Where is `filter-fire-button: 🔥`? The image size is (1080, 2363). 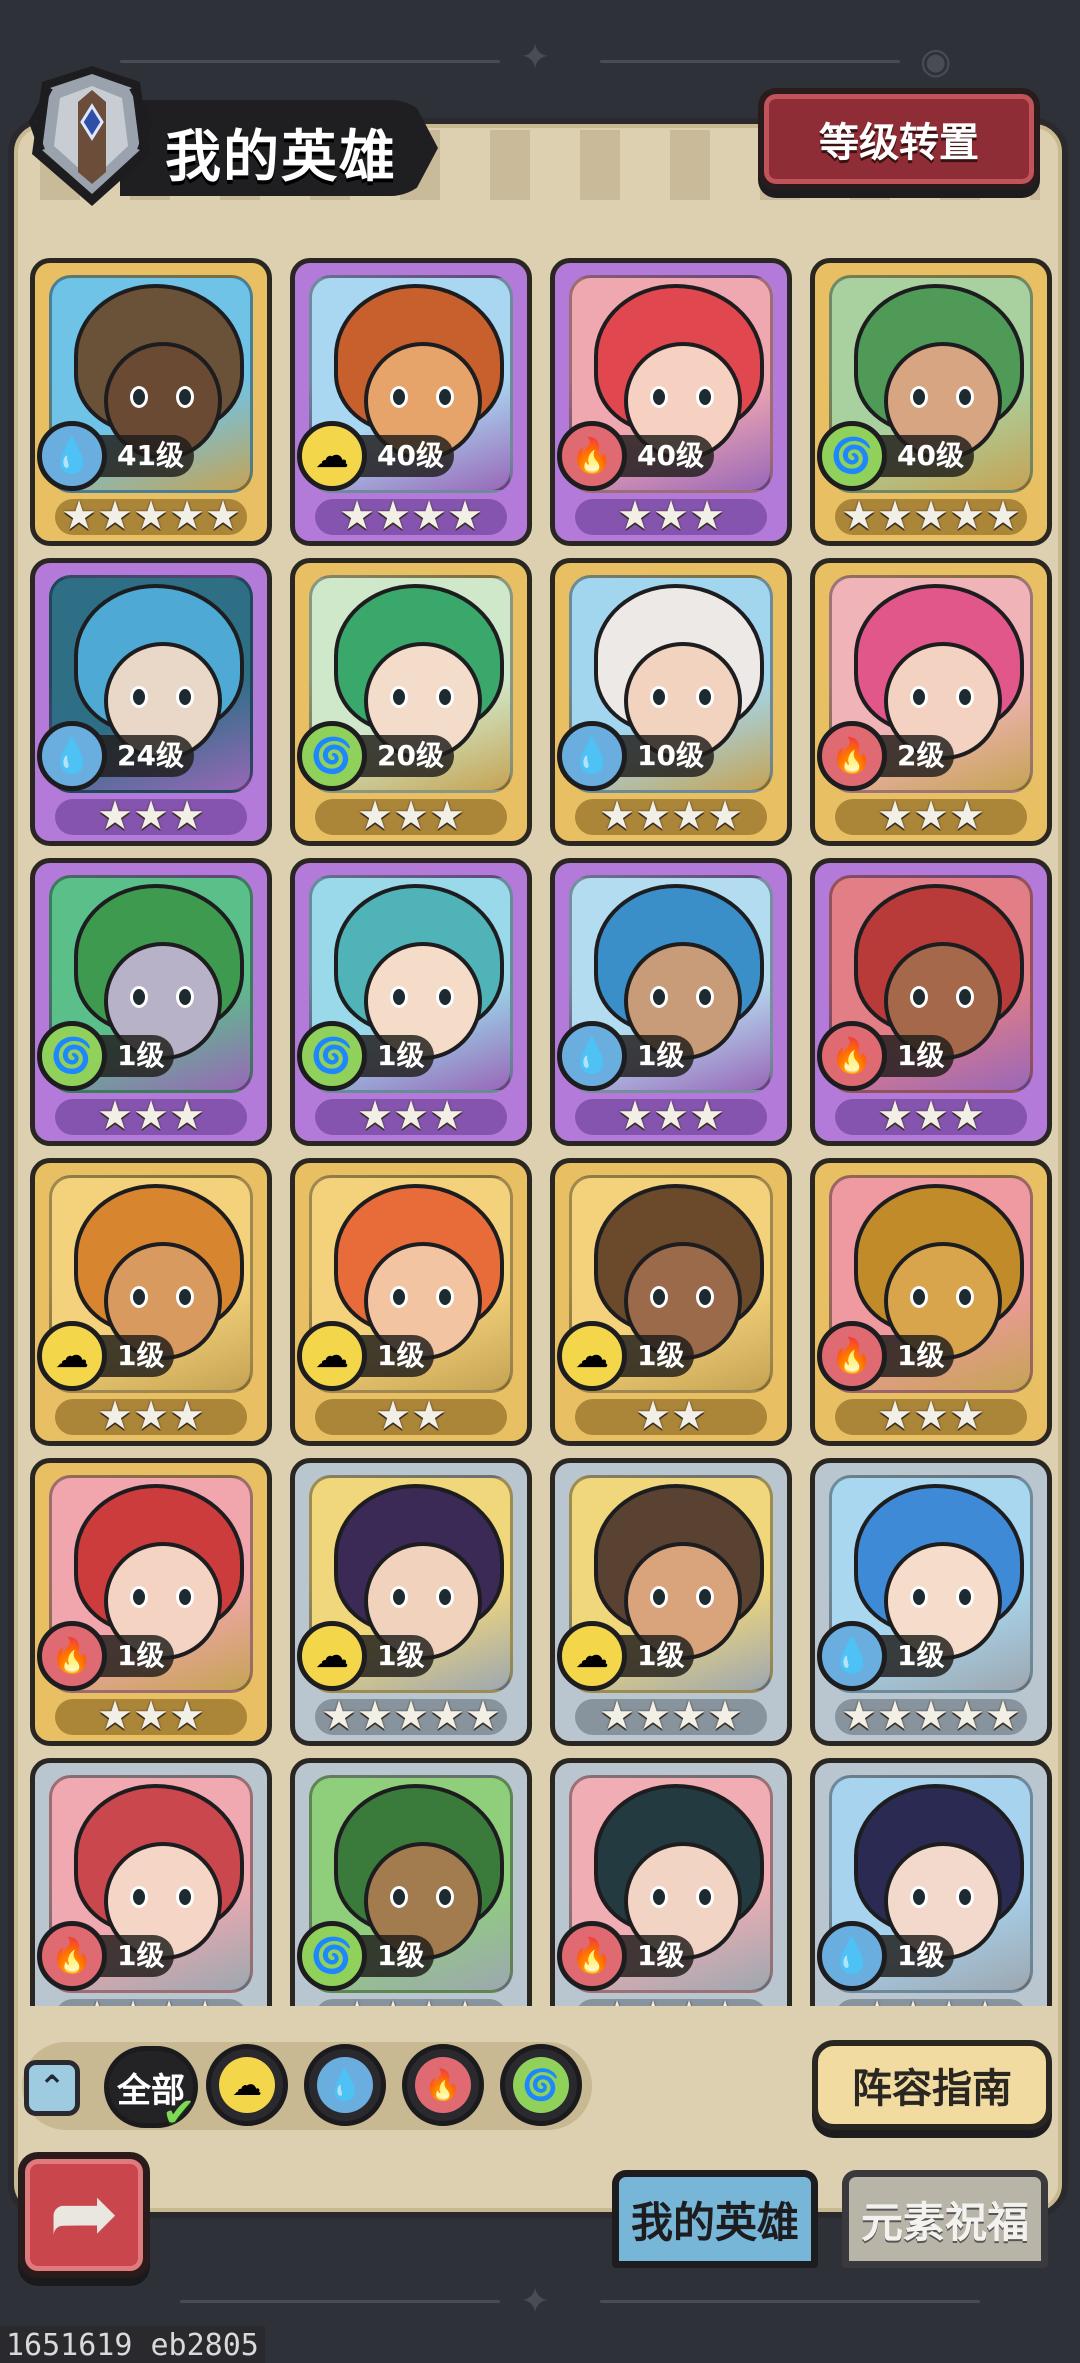
filter-fire-button: 🔥 is located at coordinates (443, 2085).